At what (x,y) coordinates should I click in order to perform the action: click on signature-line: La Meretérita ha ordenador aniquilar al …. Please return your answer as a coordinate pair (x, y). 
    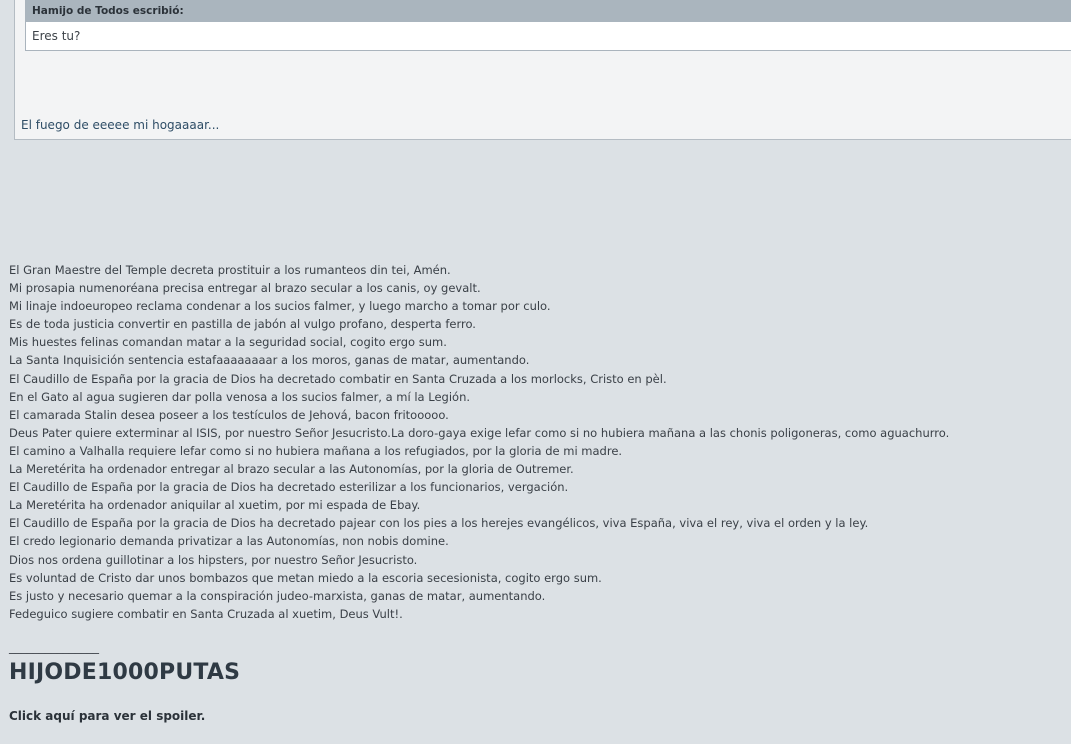
    Looking at the image, I should click on (215, 505).